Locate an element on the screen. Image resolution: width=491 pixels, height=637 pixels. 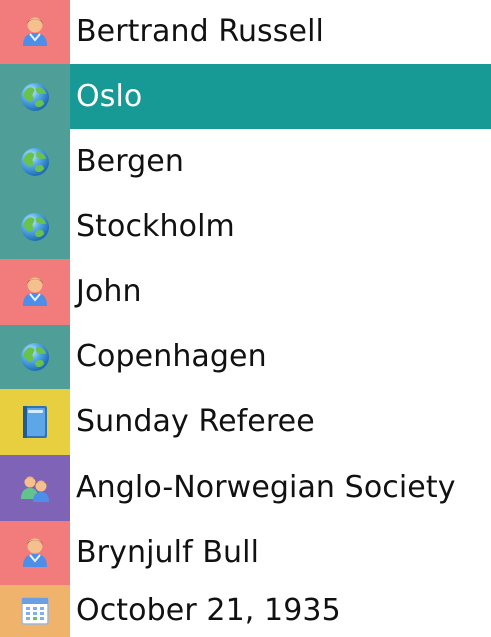
list-item: John is located at coordinates (245, 292).